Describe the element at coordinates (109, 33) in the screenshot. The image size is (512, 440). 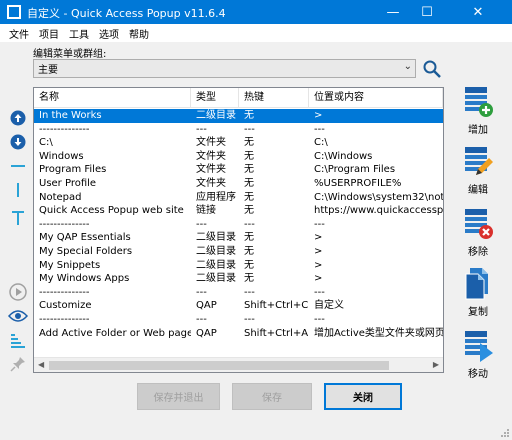
I see `menu-options: 选项` at that location.